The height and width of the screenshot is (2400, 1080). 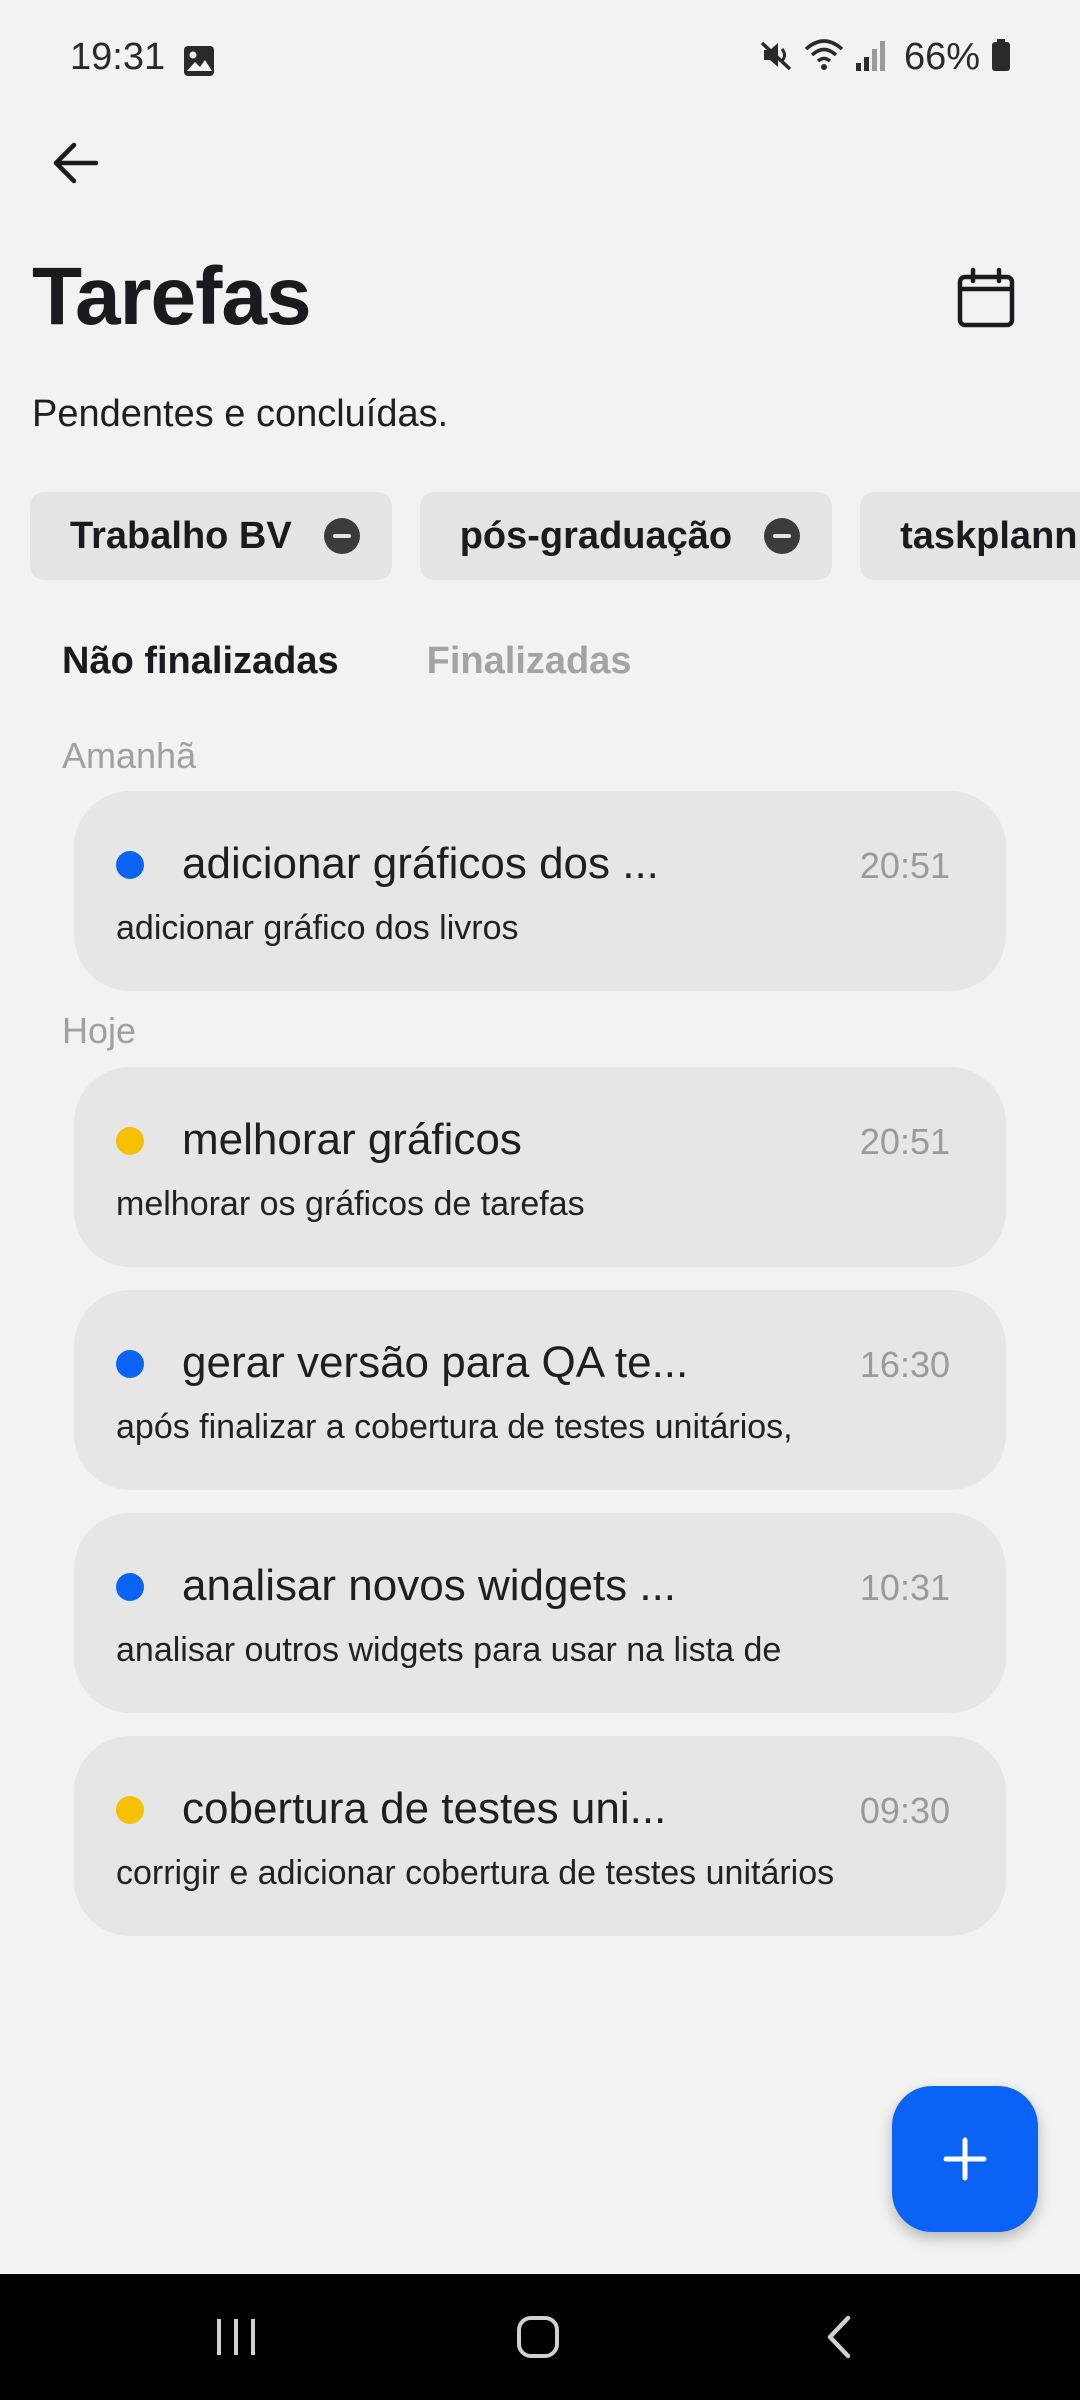 What do you see at coordinates (529, 661) in the screenshot?
I see `tab-finalizadas: Finalizadas` at bounding box center [529, 661].